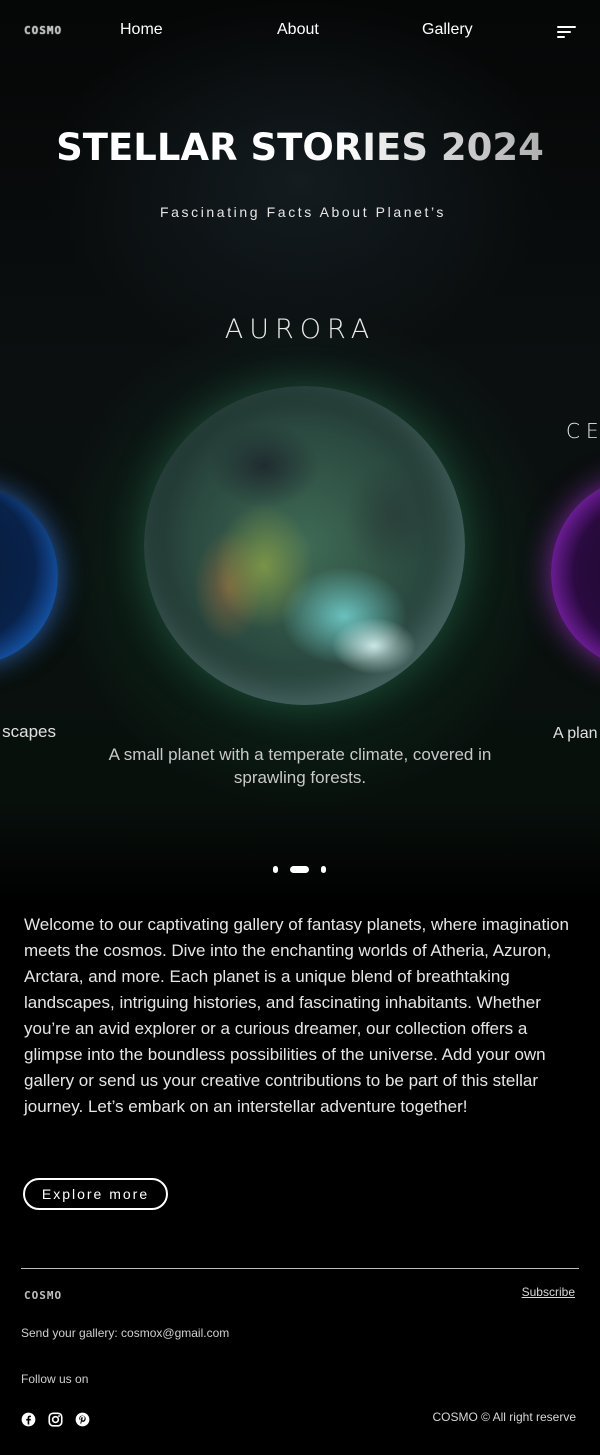 This screenshot has width=600, height=1455. Describe the element at coordinates (43, 1295) in the screenshot. I see `footer-logo: COSMO` at that location.